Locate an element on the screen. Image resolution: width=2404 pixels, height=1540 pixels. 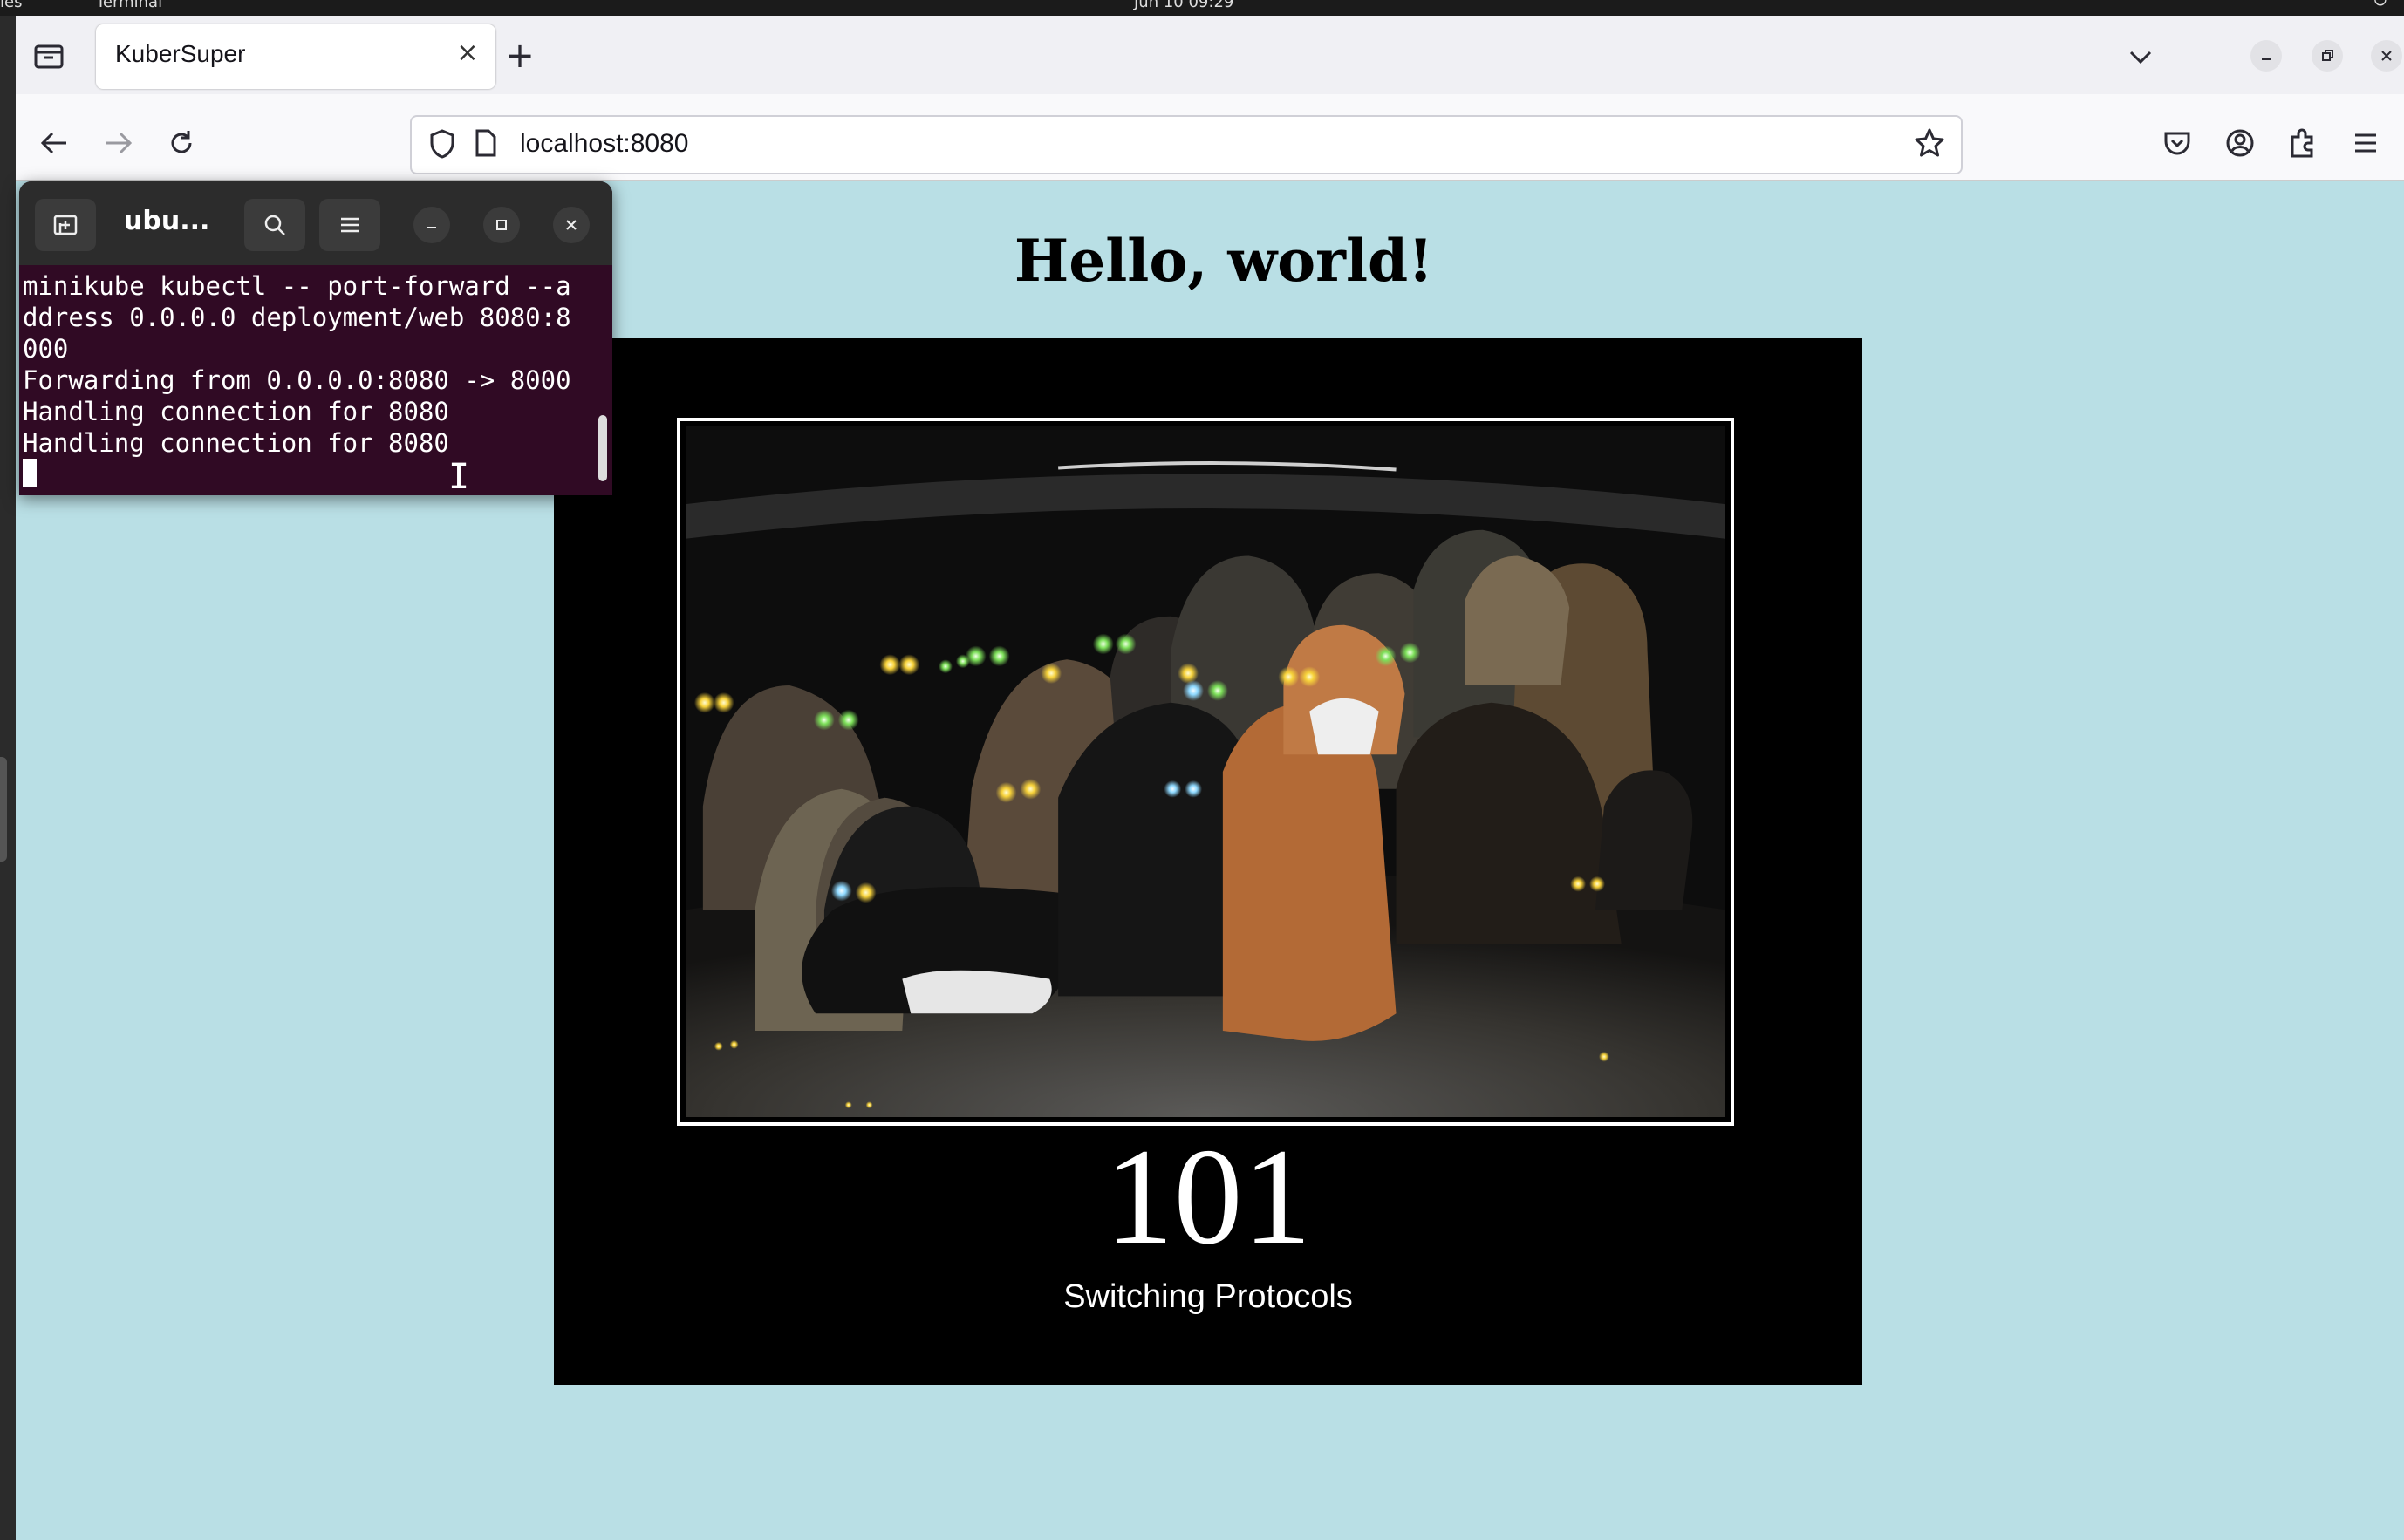
extensions-icon is located at coordinates (2302, 143).